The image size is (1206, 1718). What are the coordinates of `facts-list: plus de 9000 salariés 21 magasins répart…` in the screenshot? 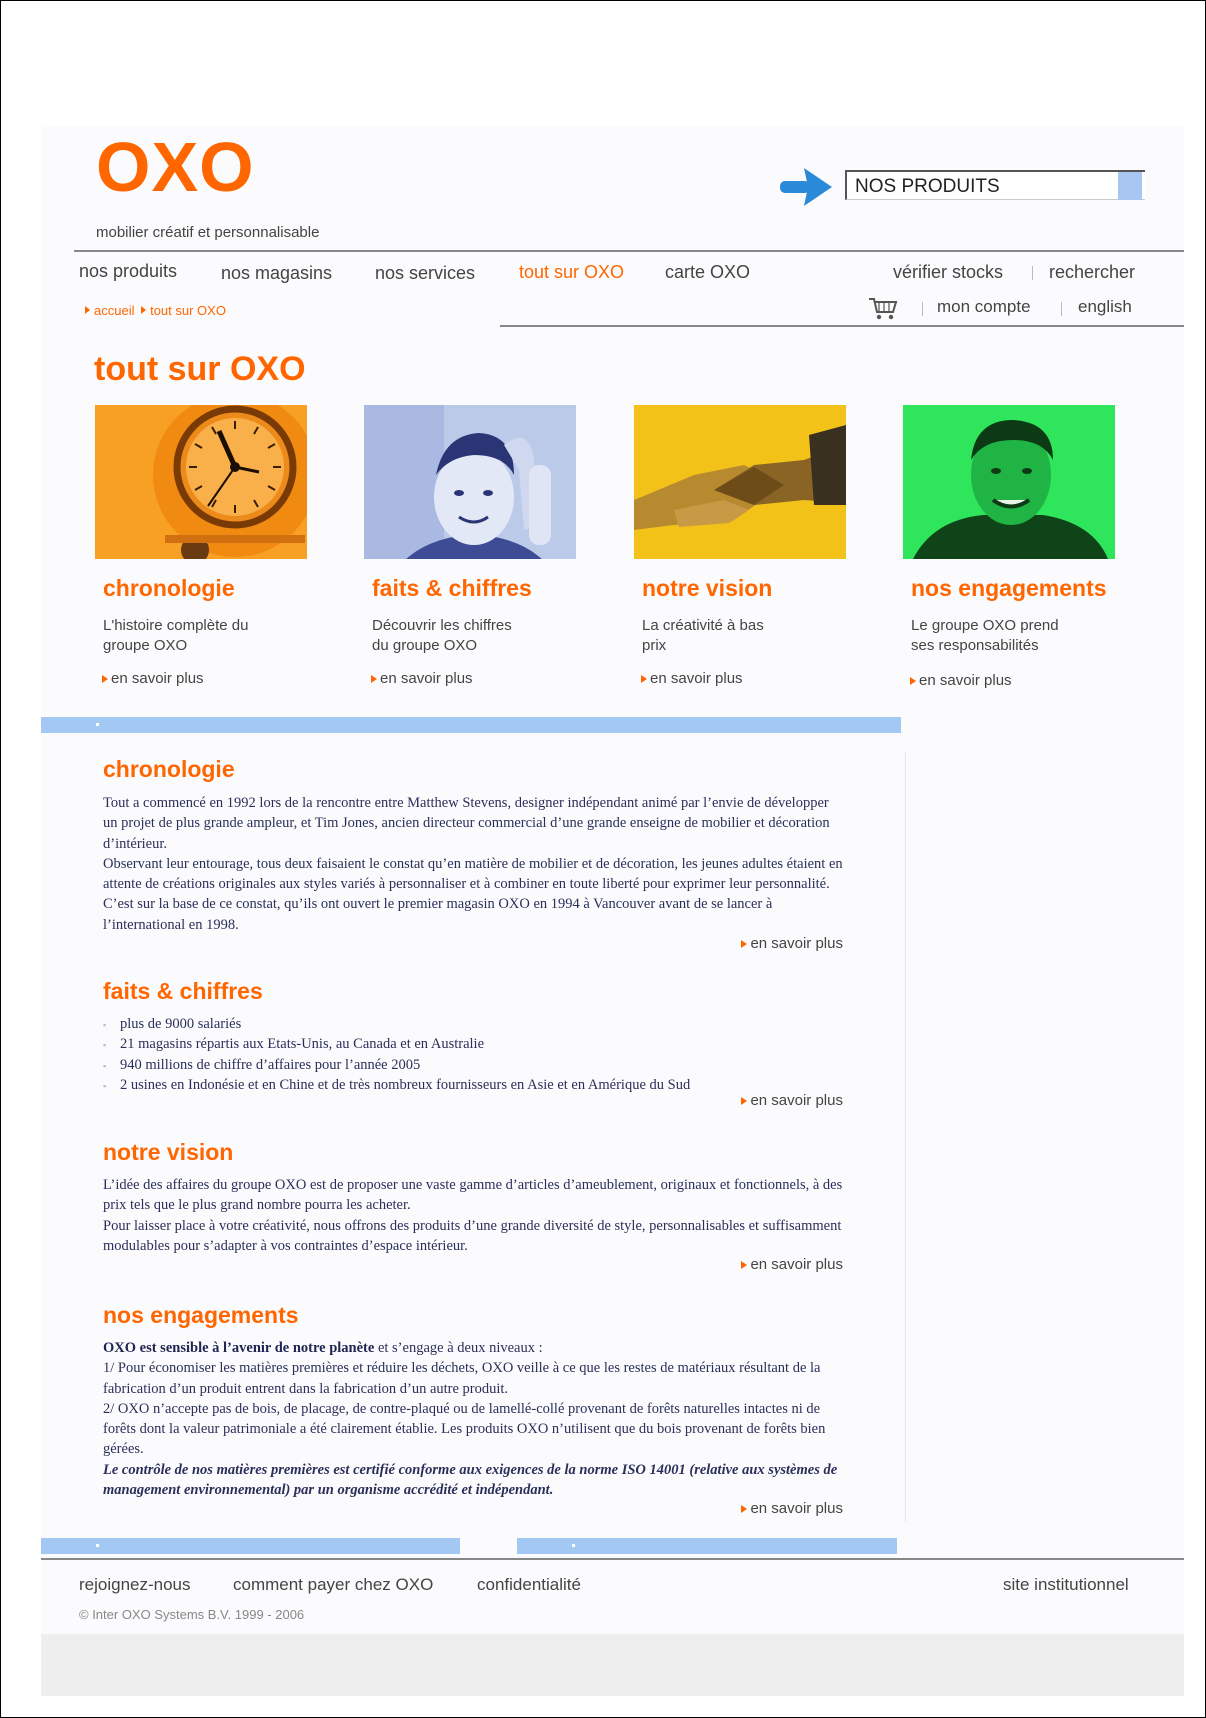 It's located at (473, 1055).